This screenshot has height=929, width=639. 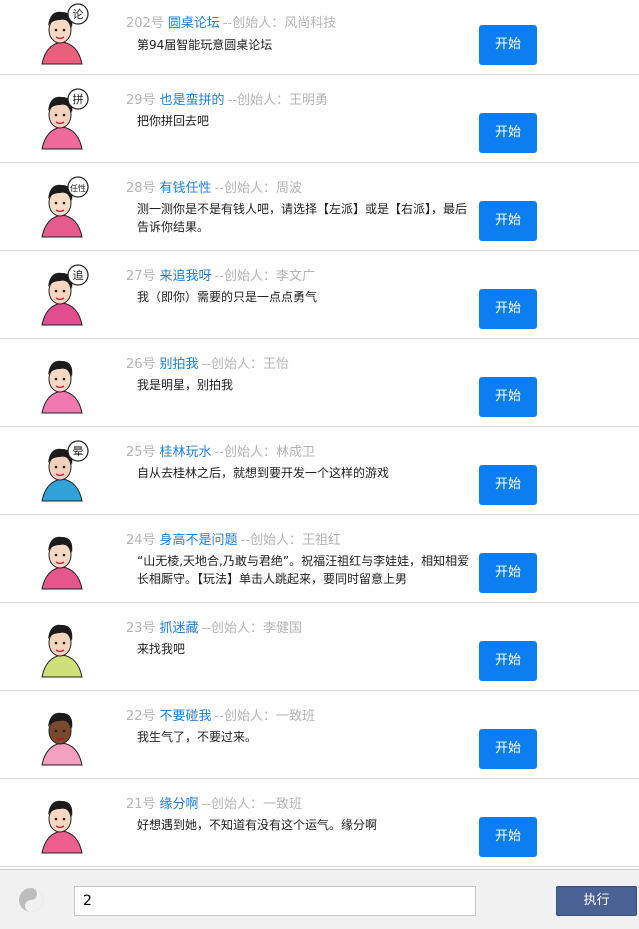 I want to click on game-number: 28号, so click(x=141, y=188).